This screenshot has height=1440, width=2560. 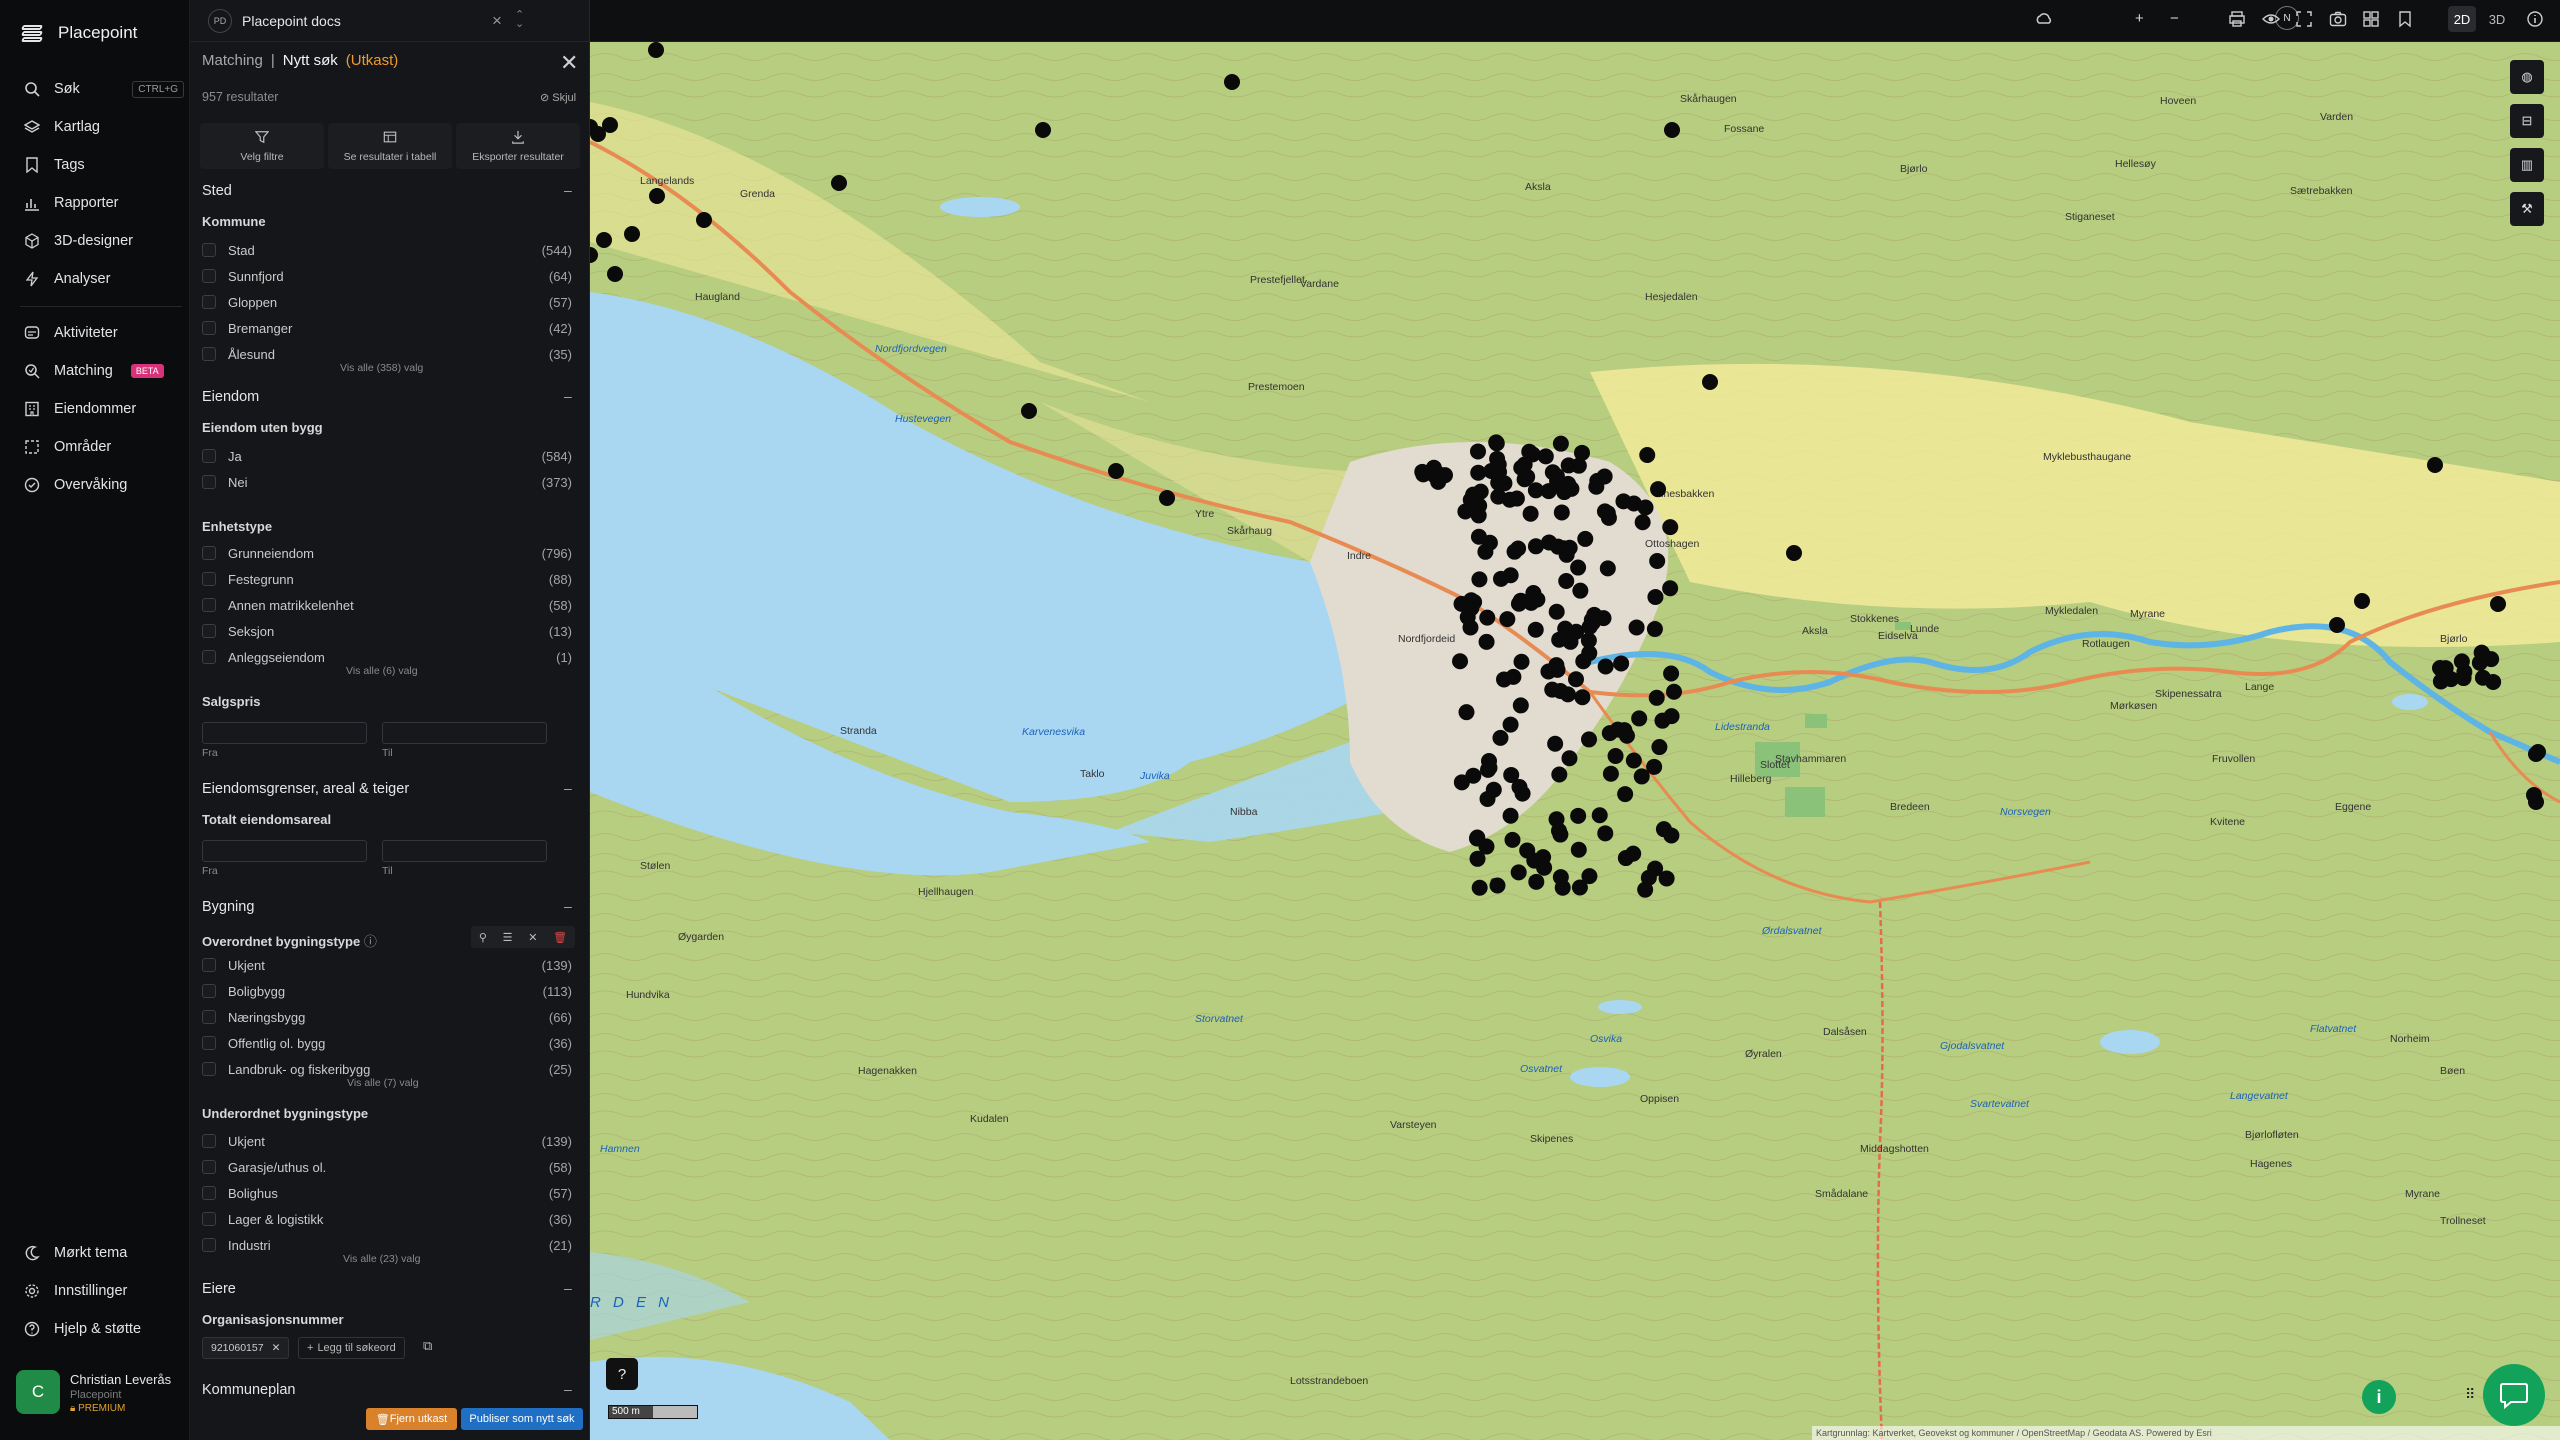 What do you see at coordinates (104, 1253) in the screenshot?
I see `nav-item-dark-theme: Mørkt tema` at bounding box center [104, 1253].